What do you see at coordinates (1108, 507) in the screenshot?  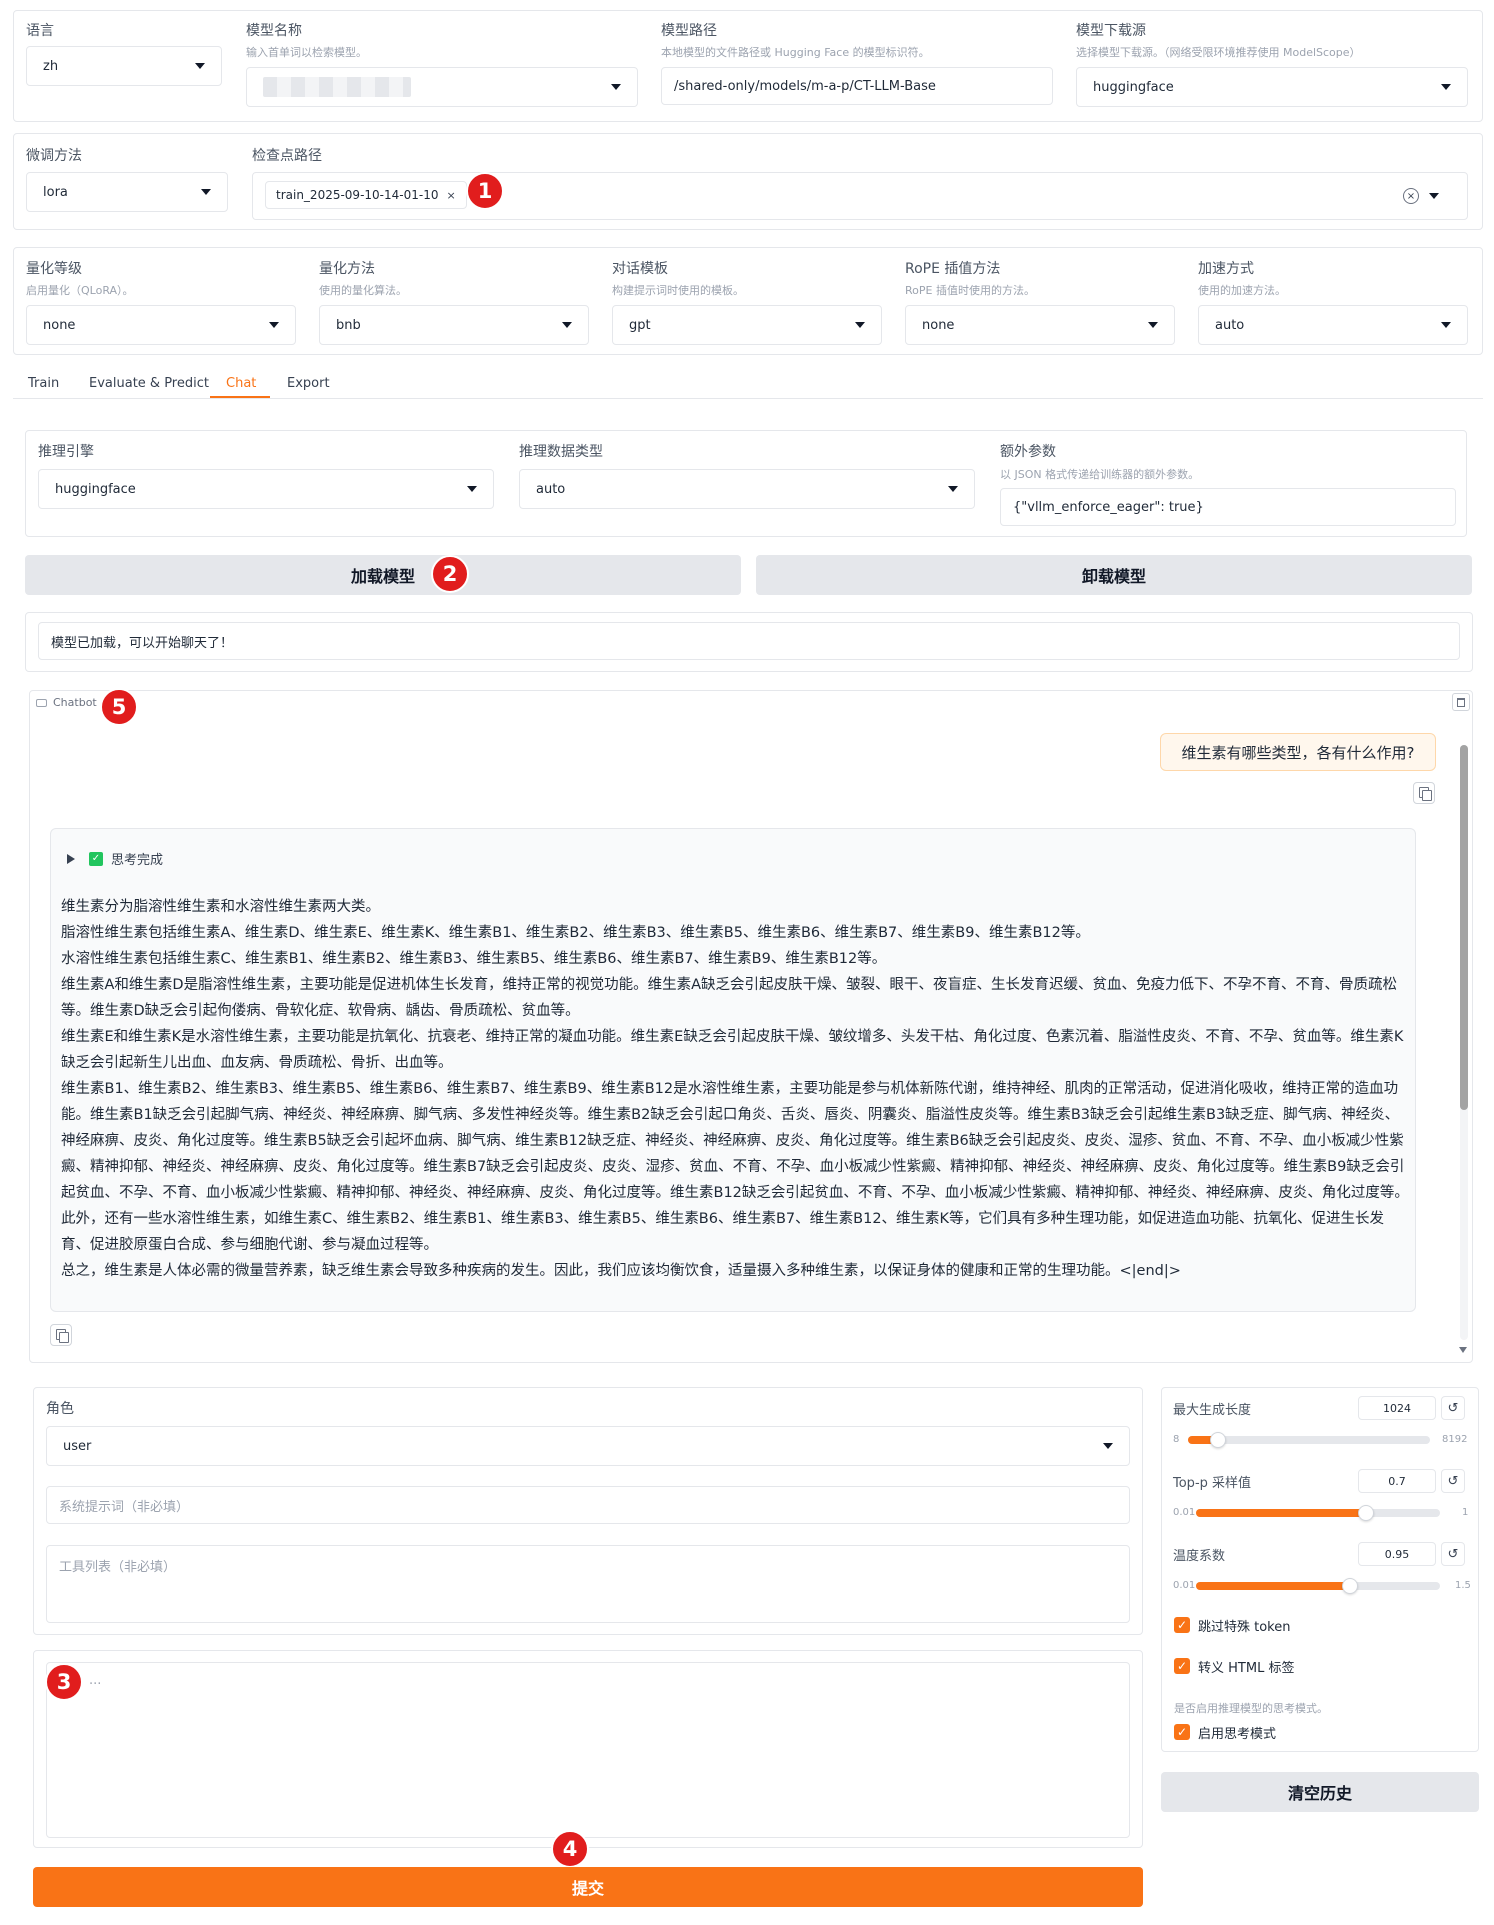 I see `extra-args-value: {"vllm_enforce_eager": true}` at bounding box center [1108, 507].